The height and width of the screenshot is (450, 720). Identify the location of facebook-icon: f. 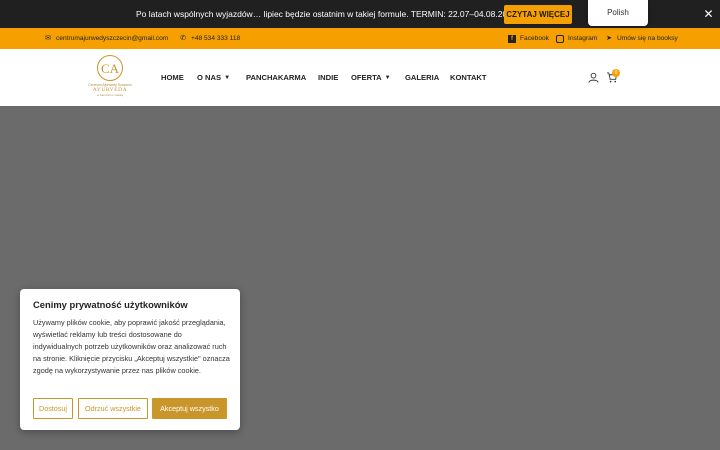
(512, 38).